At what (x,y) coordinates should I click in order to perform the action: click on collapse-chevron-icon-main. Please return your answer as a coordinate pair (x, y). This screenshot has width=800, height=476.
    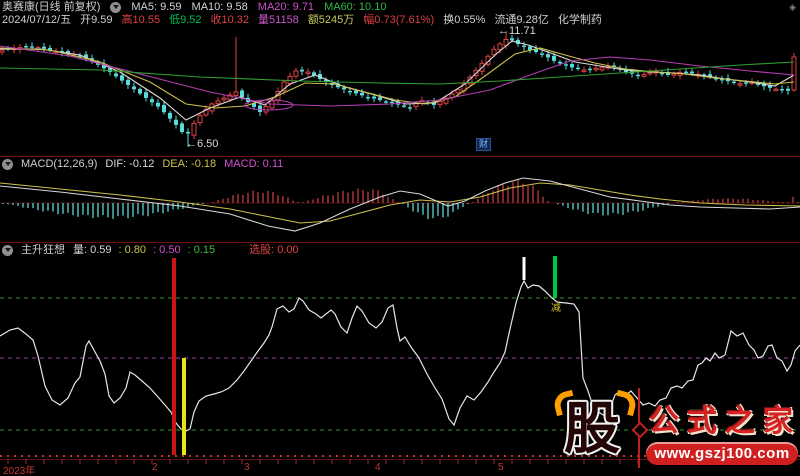
    Looking at the image, I should click on (116, 7).